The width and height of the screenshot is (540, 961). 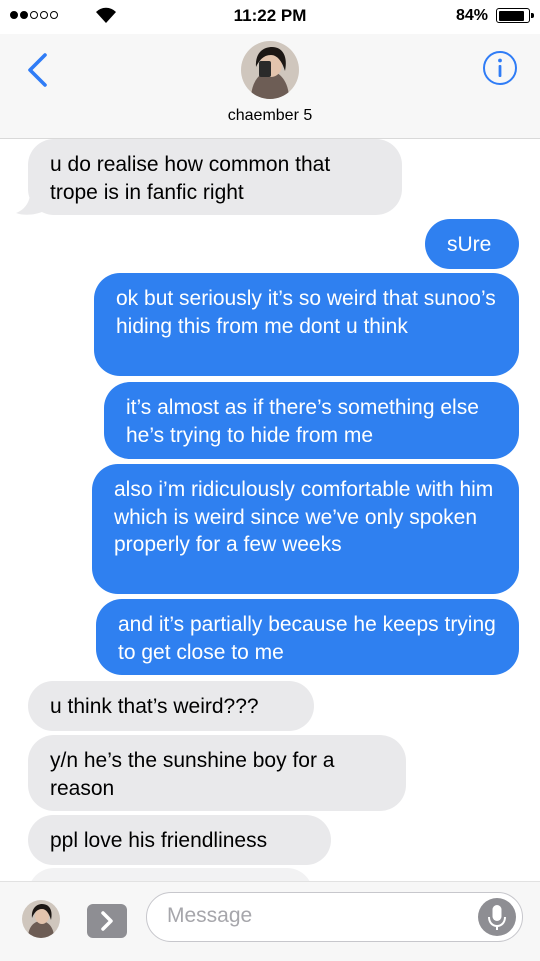 I want to click on message-input: Message, so click(x=334, y=917).